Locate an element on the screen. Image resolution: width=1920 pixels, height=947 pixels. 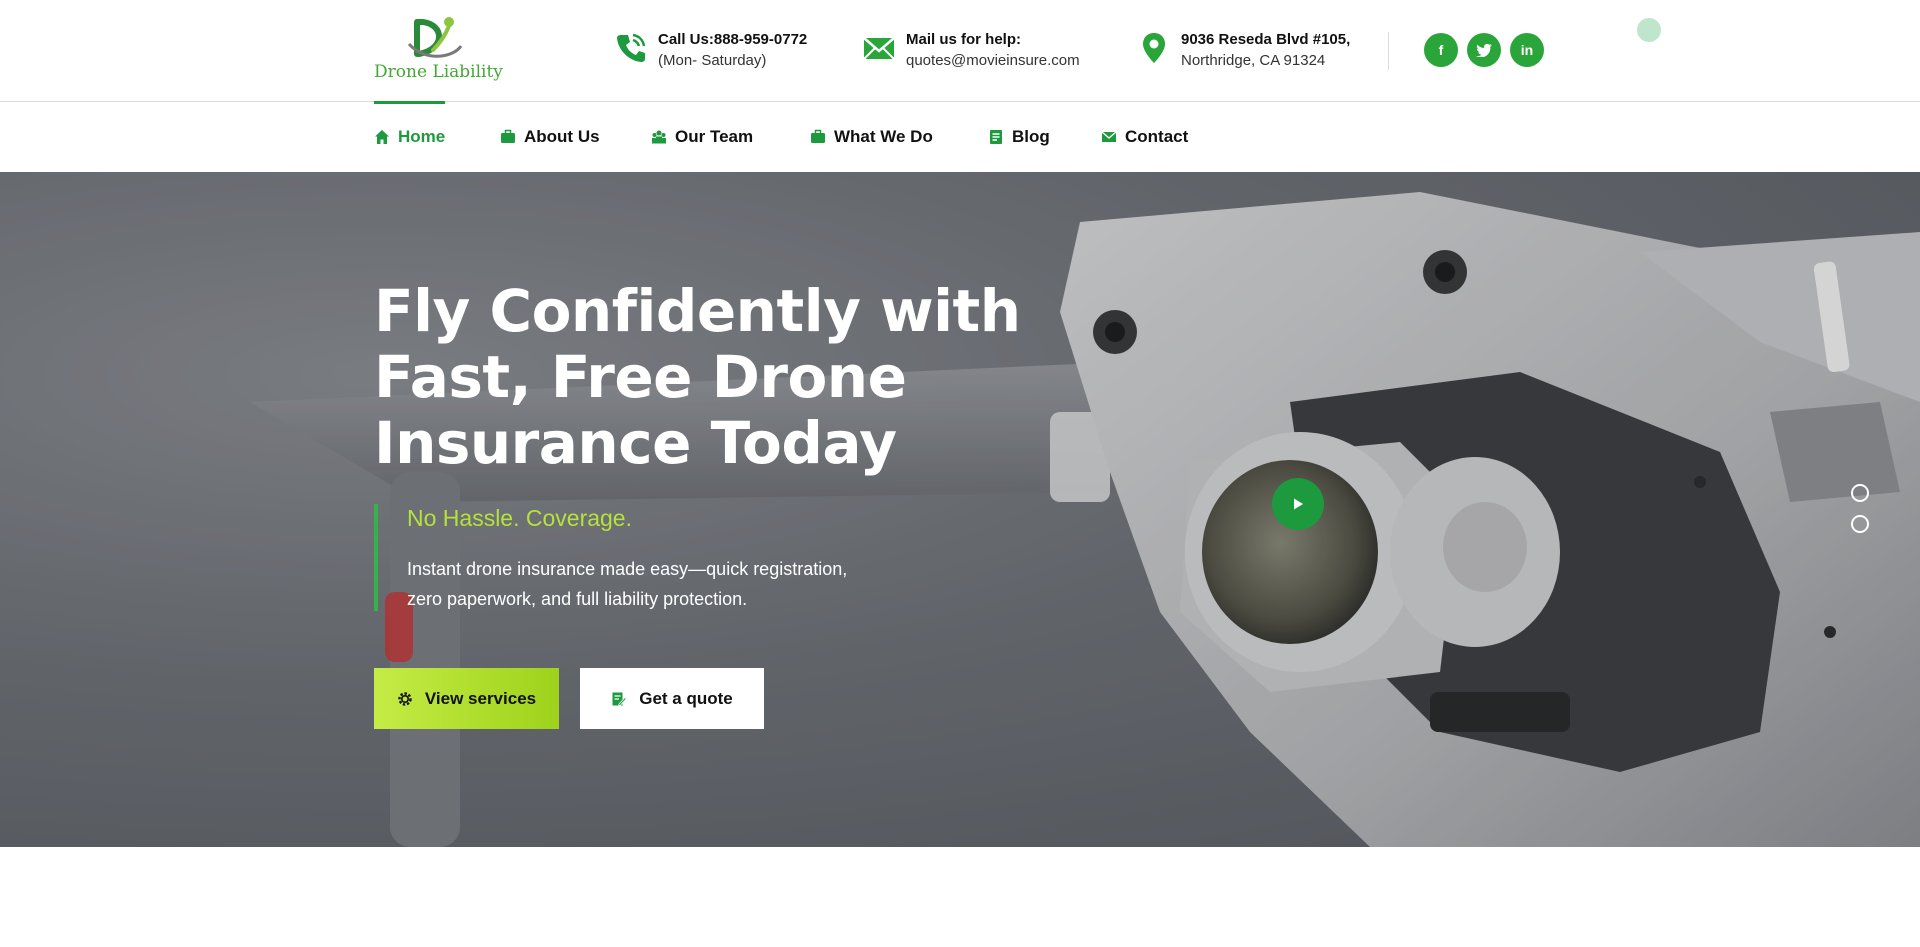
get-a-quote-label: Get a quote is located at coordinates (686, 698).